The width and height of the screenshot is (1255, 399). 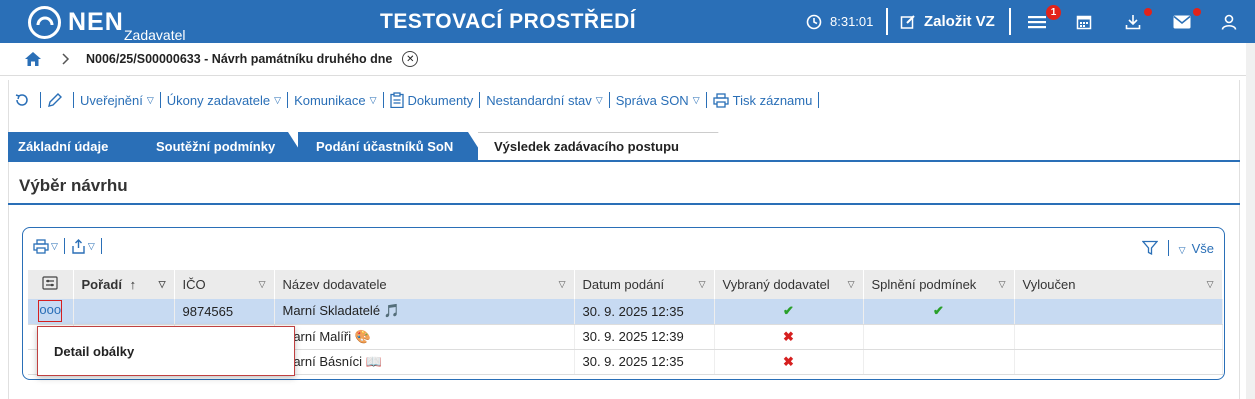 I want to click on refresh-button, so click(x=24, y=100).